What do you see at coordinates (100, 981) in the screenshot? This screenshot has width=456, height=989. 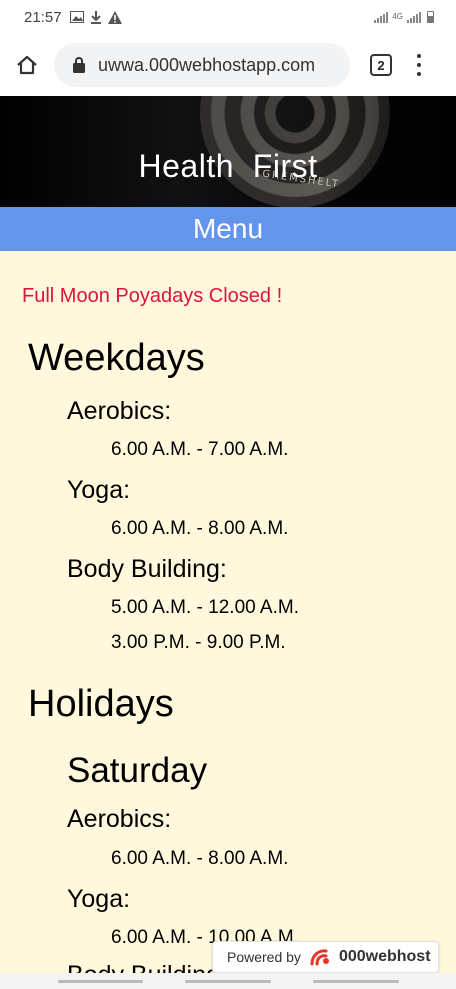 I see `nav-back-indicator` at bounding box center [100, 981].